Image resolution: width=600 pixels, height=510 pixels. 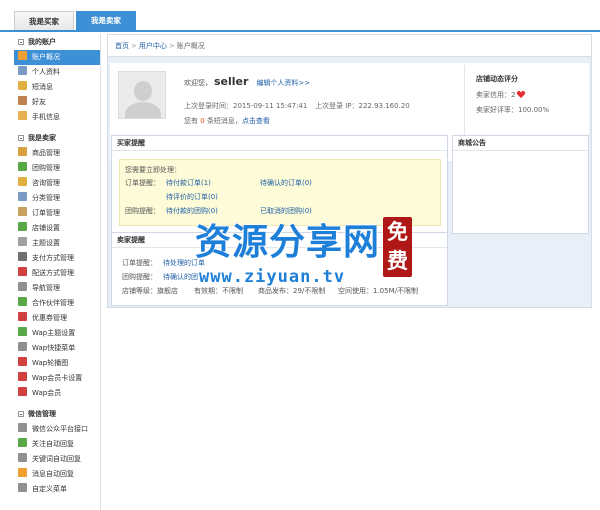 What do you see at coordinates (46, 288) in the screenshot?
I see `sidebar-item-label: 导航管理` at bounding box center [46, 288].